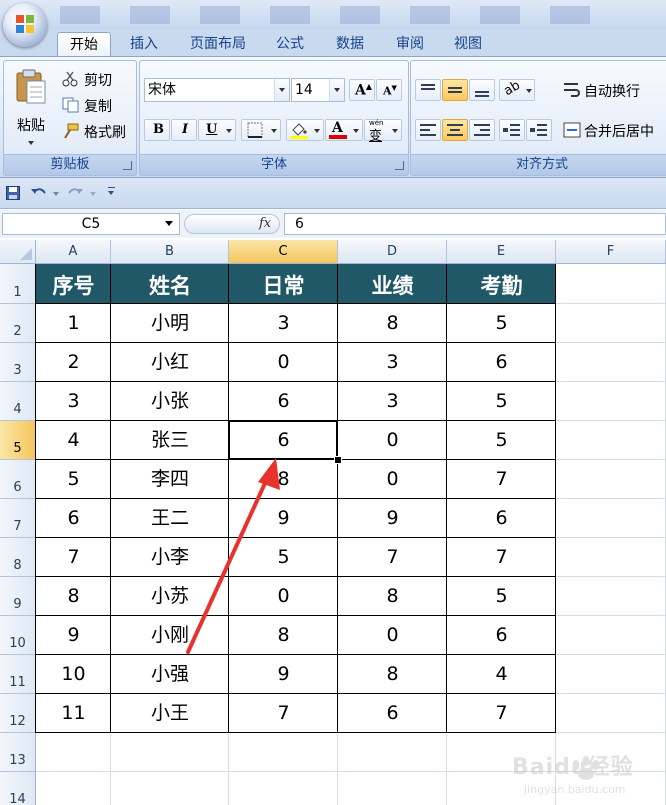  I want to click on save-icon, so click(13, 193).